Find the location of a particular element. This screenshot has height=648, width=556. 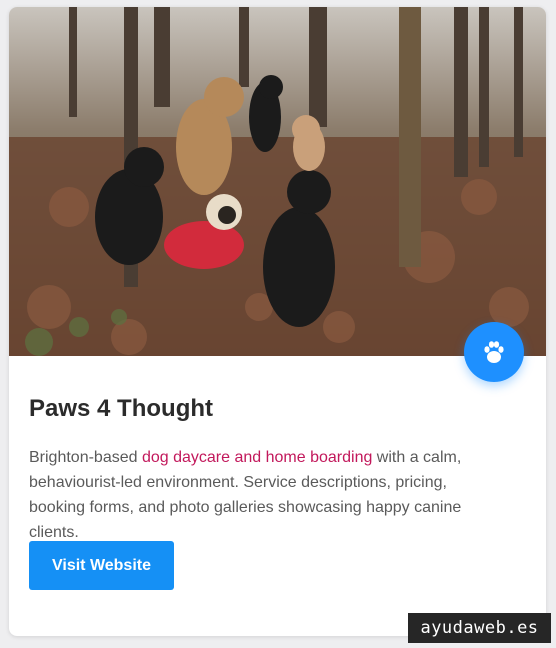

card-title: Paws 4 Thought is located at coordinates (121, 408).